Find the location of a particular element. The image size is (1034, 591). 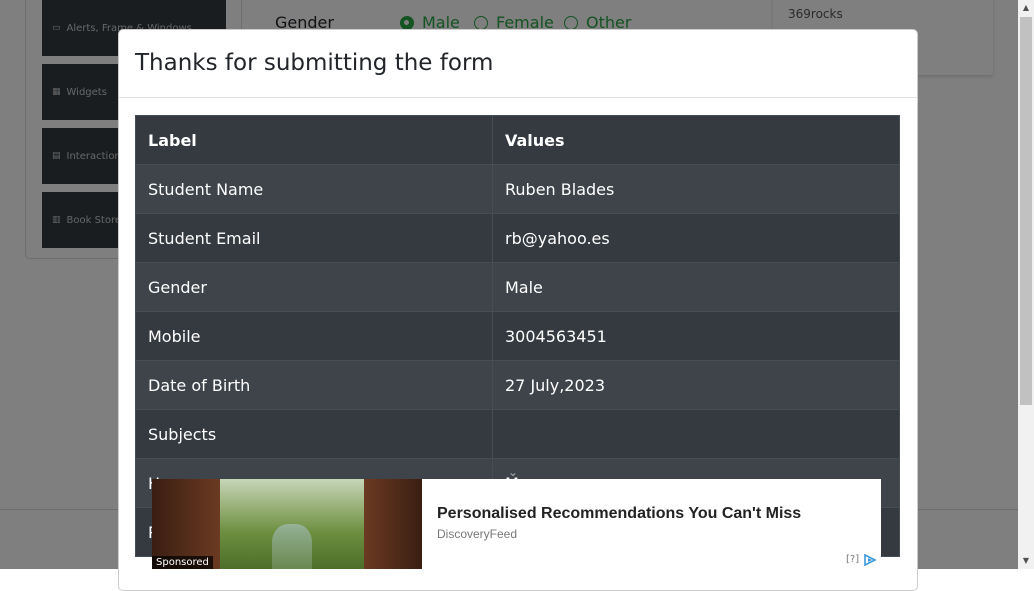

ad-image: Sponsored is located at coordinates (287, 524).